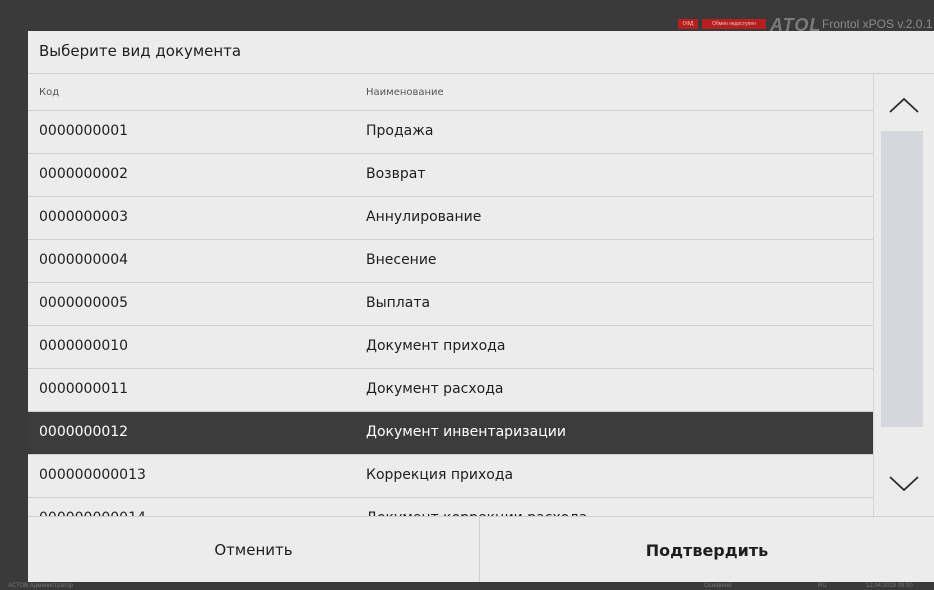 The width and height of the screenshot is (934, 590). What do you see at coordinates (450, 175) in the screenshot?
I see `table-row: 0000000002 Возврат` at bounding box center [450, 175].